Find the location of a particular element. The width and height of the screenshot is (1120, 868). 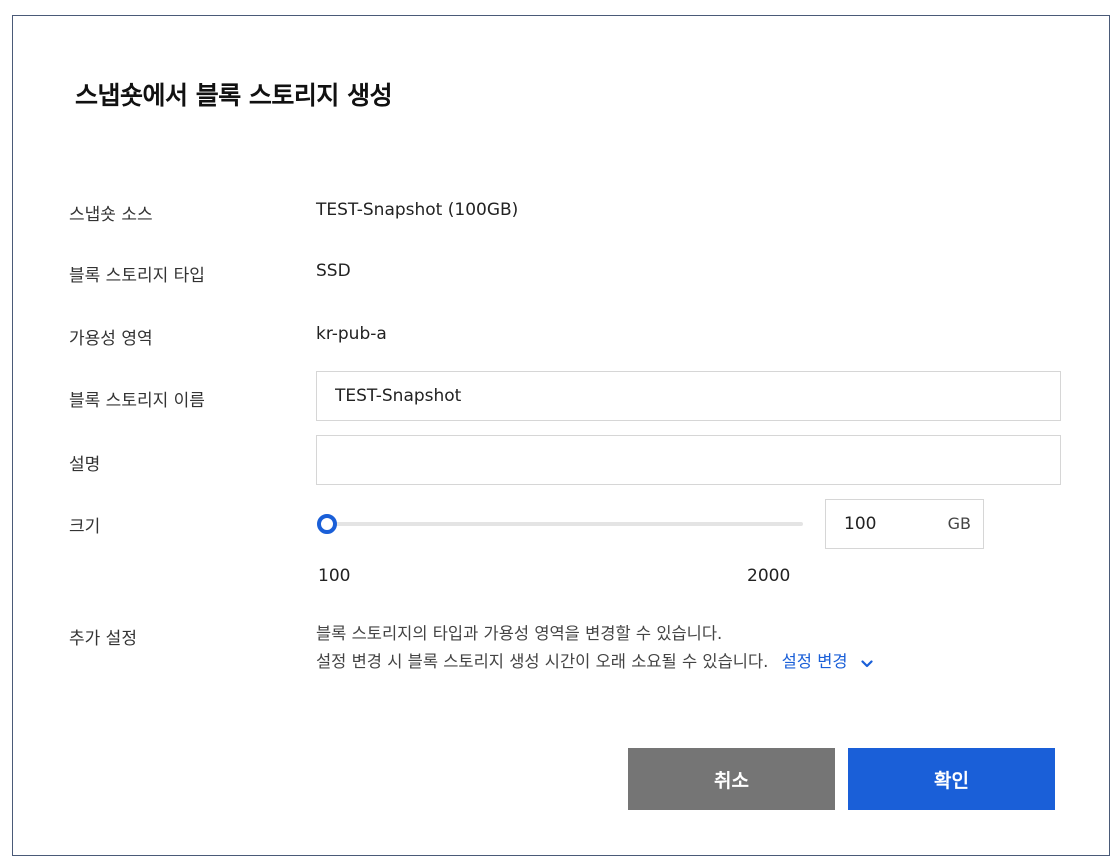

description-input is located at coordinates (688, 460).